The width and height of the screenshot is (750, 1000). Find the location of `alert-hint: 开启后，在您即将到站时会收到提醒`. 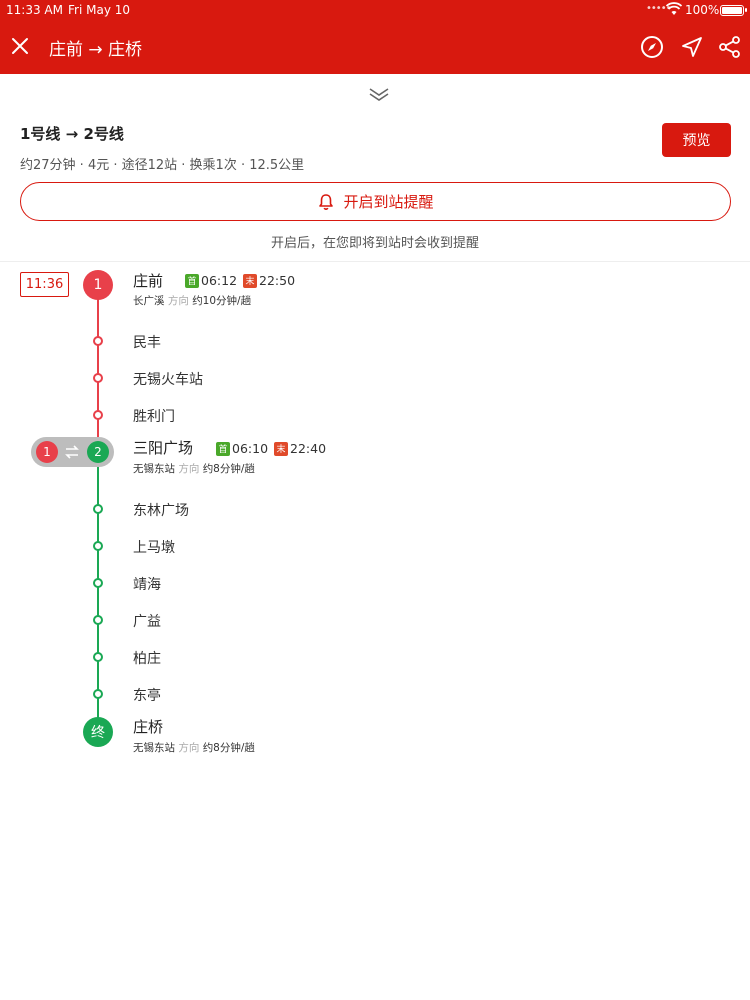

alert-hint: 开启后，在您即将到站时会收到提醒 is located at coordinates (374, 243).